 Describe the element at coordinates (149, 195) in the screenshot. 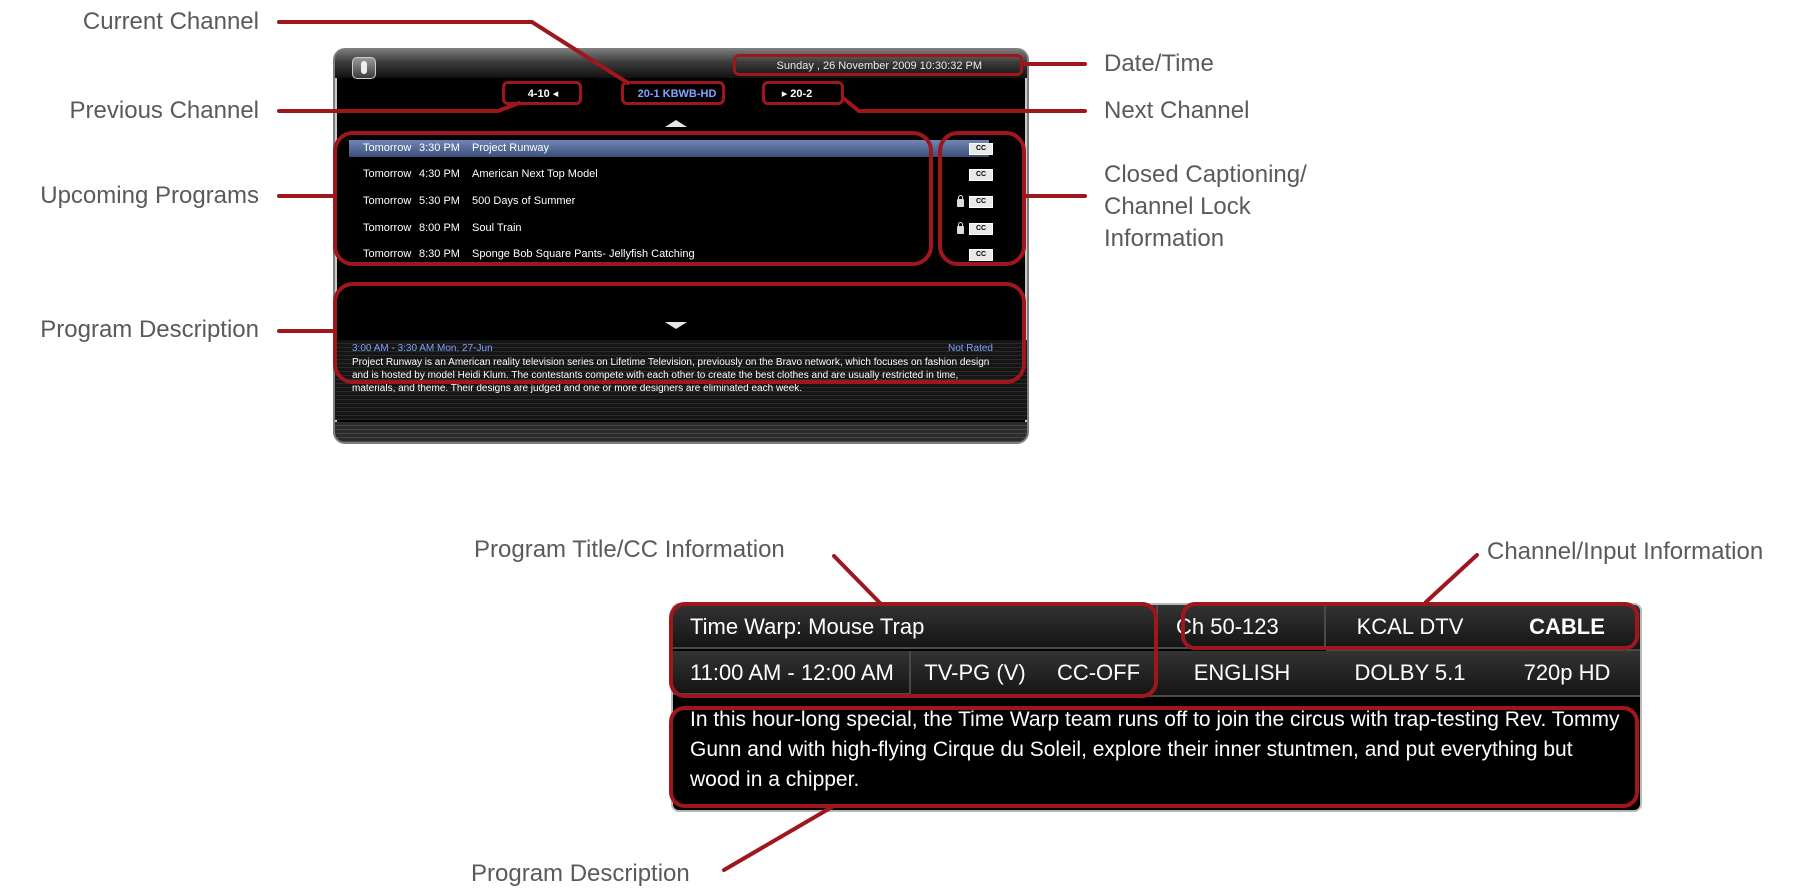

I see `callout-upcoming-programs: Upcoming Programs` at that location.